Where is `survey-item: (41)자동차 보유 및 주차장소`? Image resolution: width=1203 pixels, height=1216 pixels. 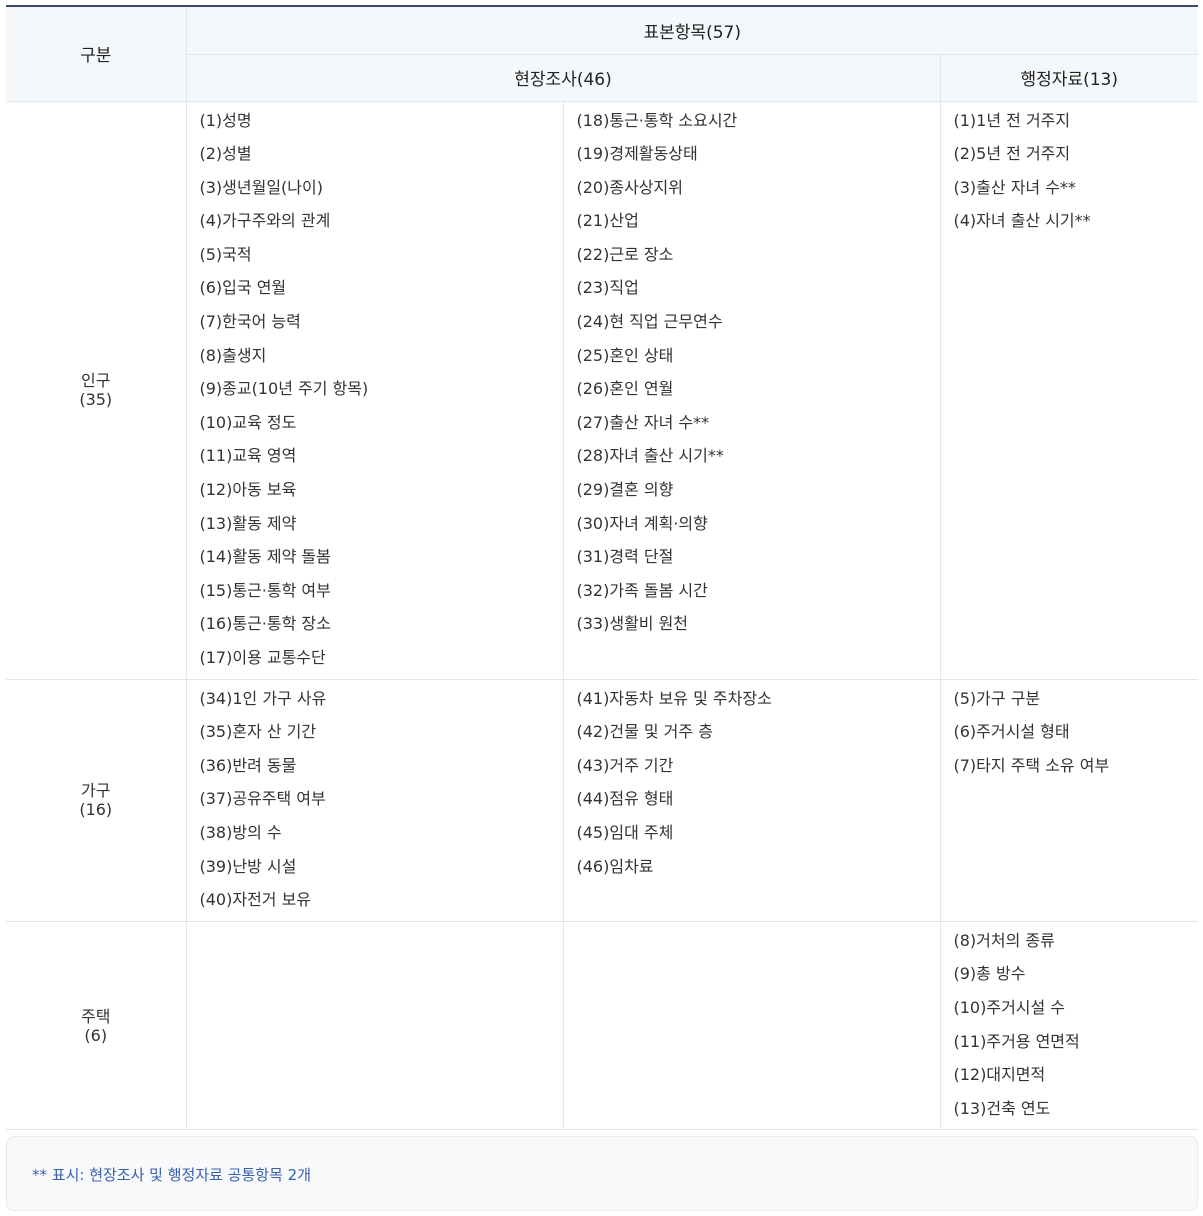 survey-item: (41)자동차 보유 및 주차장소 is located at coordinates (674, 698).